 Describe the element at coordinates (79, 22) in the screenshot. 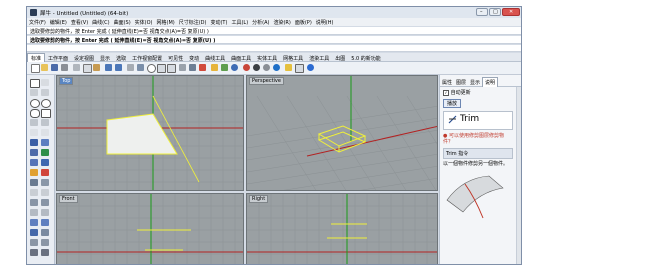

I see `menu-view: 查看(V)` at that location.